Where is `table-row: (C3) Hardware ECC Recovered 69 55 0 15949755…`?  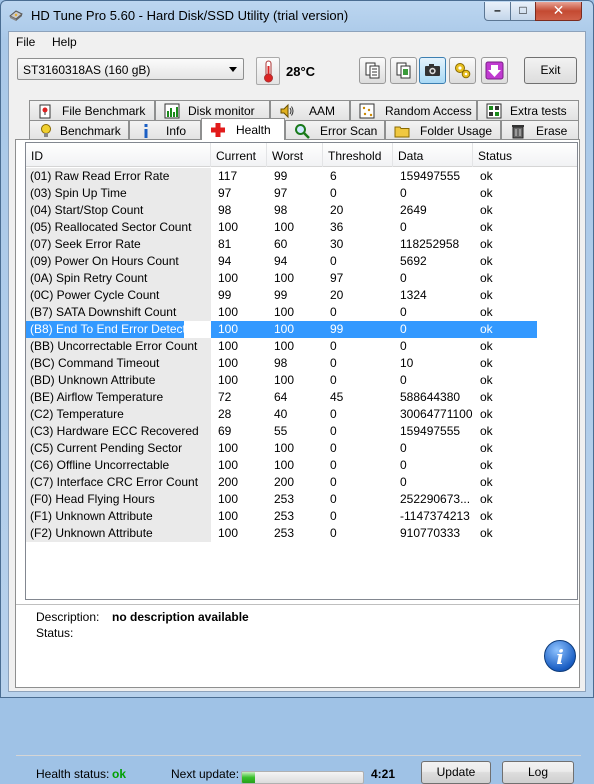 table-row: (C3) Hardware ECC Recovered 69 55 0 15949755… is located at coordinates (301, 431).